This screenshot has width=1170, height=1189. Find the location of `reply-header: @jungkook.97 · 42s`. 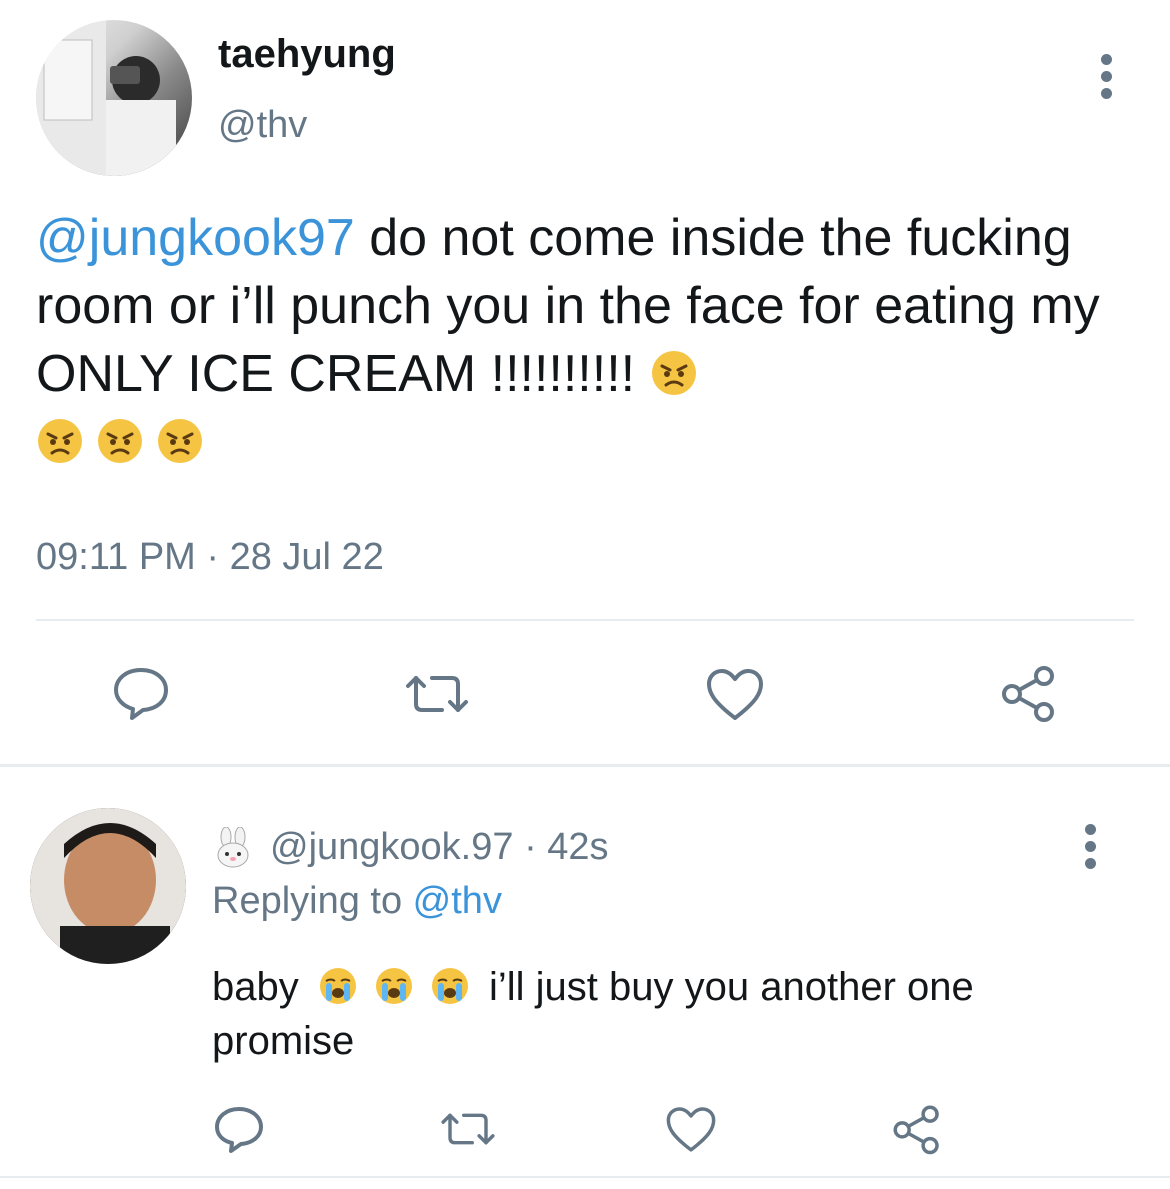

reply-header: @jungkook.97 · 42s is located at coordinates (410, 847).